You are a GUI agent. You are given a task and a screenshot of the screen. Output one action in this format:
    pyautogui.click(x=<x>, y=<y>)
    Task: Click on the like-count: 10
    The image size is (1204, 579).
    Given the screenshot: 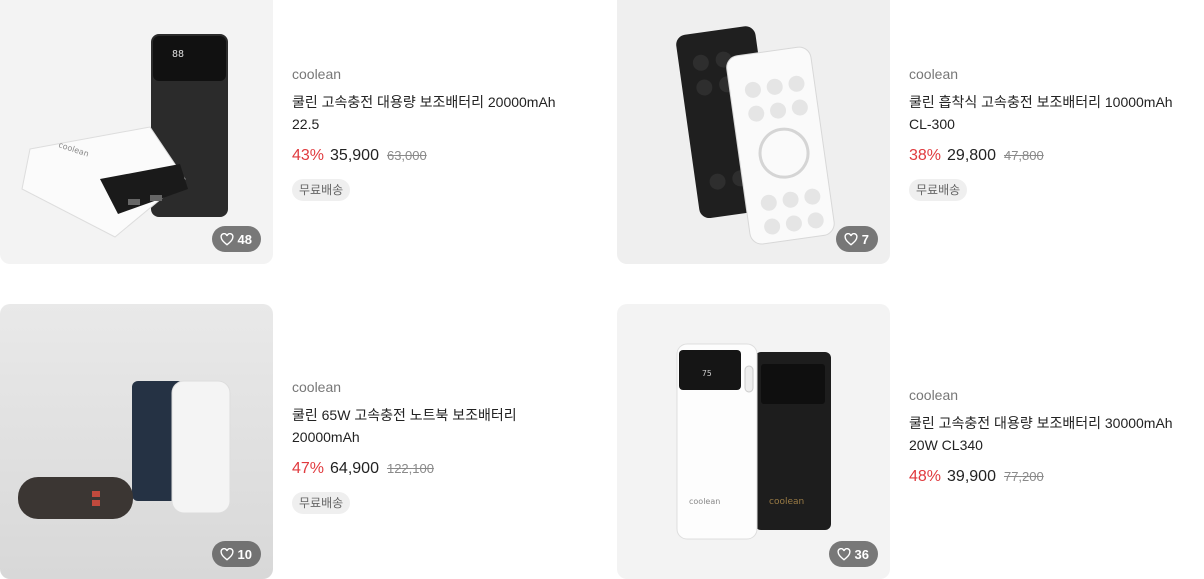 What is the action you would take?
    pyautogui.click(x=244, y=554)
    